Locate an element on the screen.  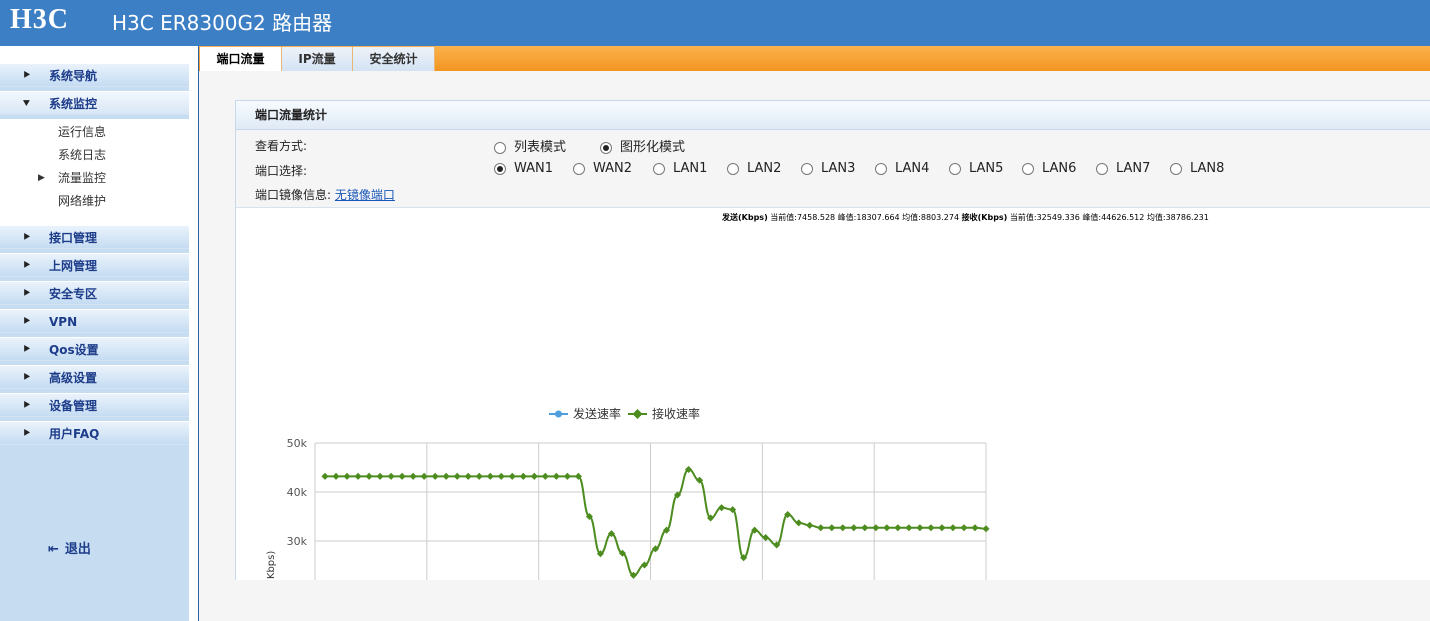
mirror-port-link: 无镜像端口 is located at coordinates (365, 195).